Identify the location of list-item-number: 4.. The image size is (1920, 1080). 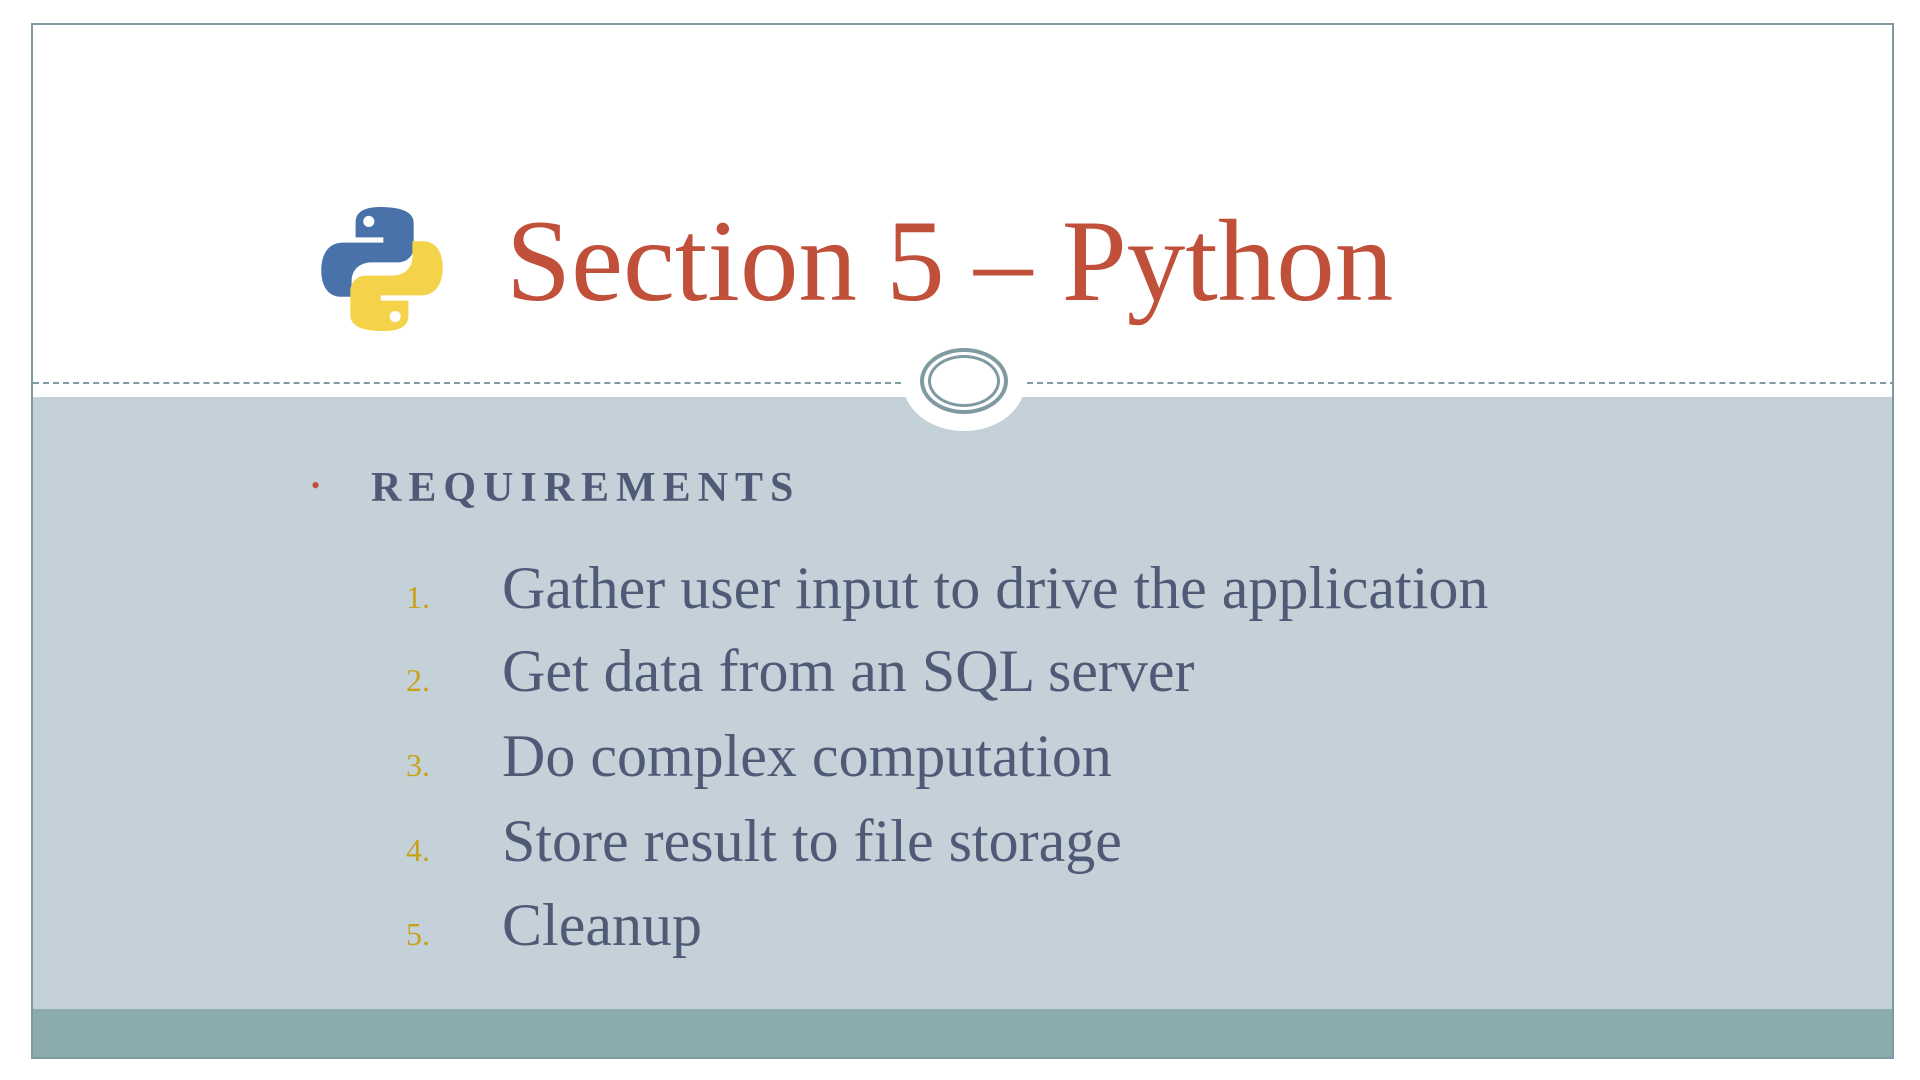
(418, 850).